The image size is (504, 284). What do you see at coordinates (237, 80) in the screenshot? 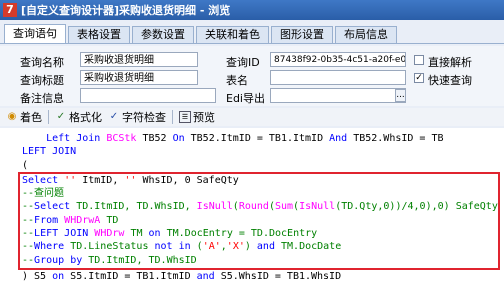
I see `table-name-label: 表名` at bounding box center [237, 80].